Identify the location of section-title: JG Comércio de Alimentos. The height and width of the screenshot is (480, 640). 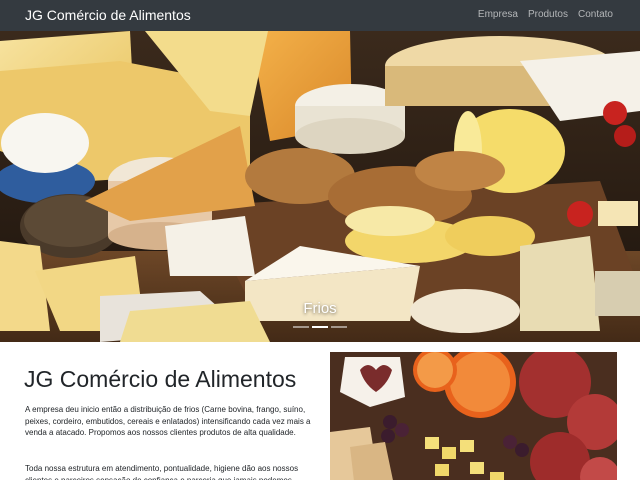
(160, 379).